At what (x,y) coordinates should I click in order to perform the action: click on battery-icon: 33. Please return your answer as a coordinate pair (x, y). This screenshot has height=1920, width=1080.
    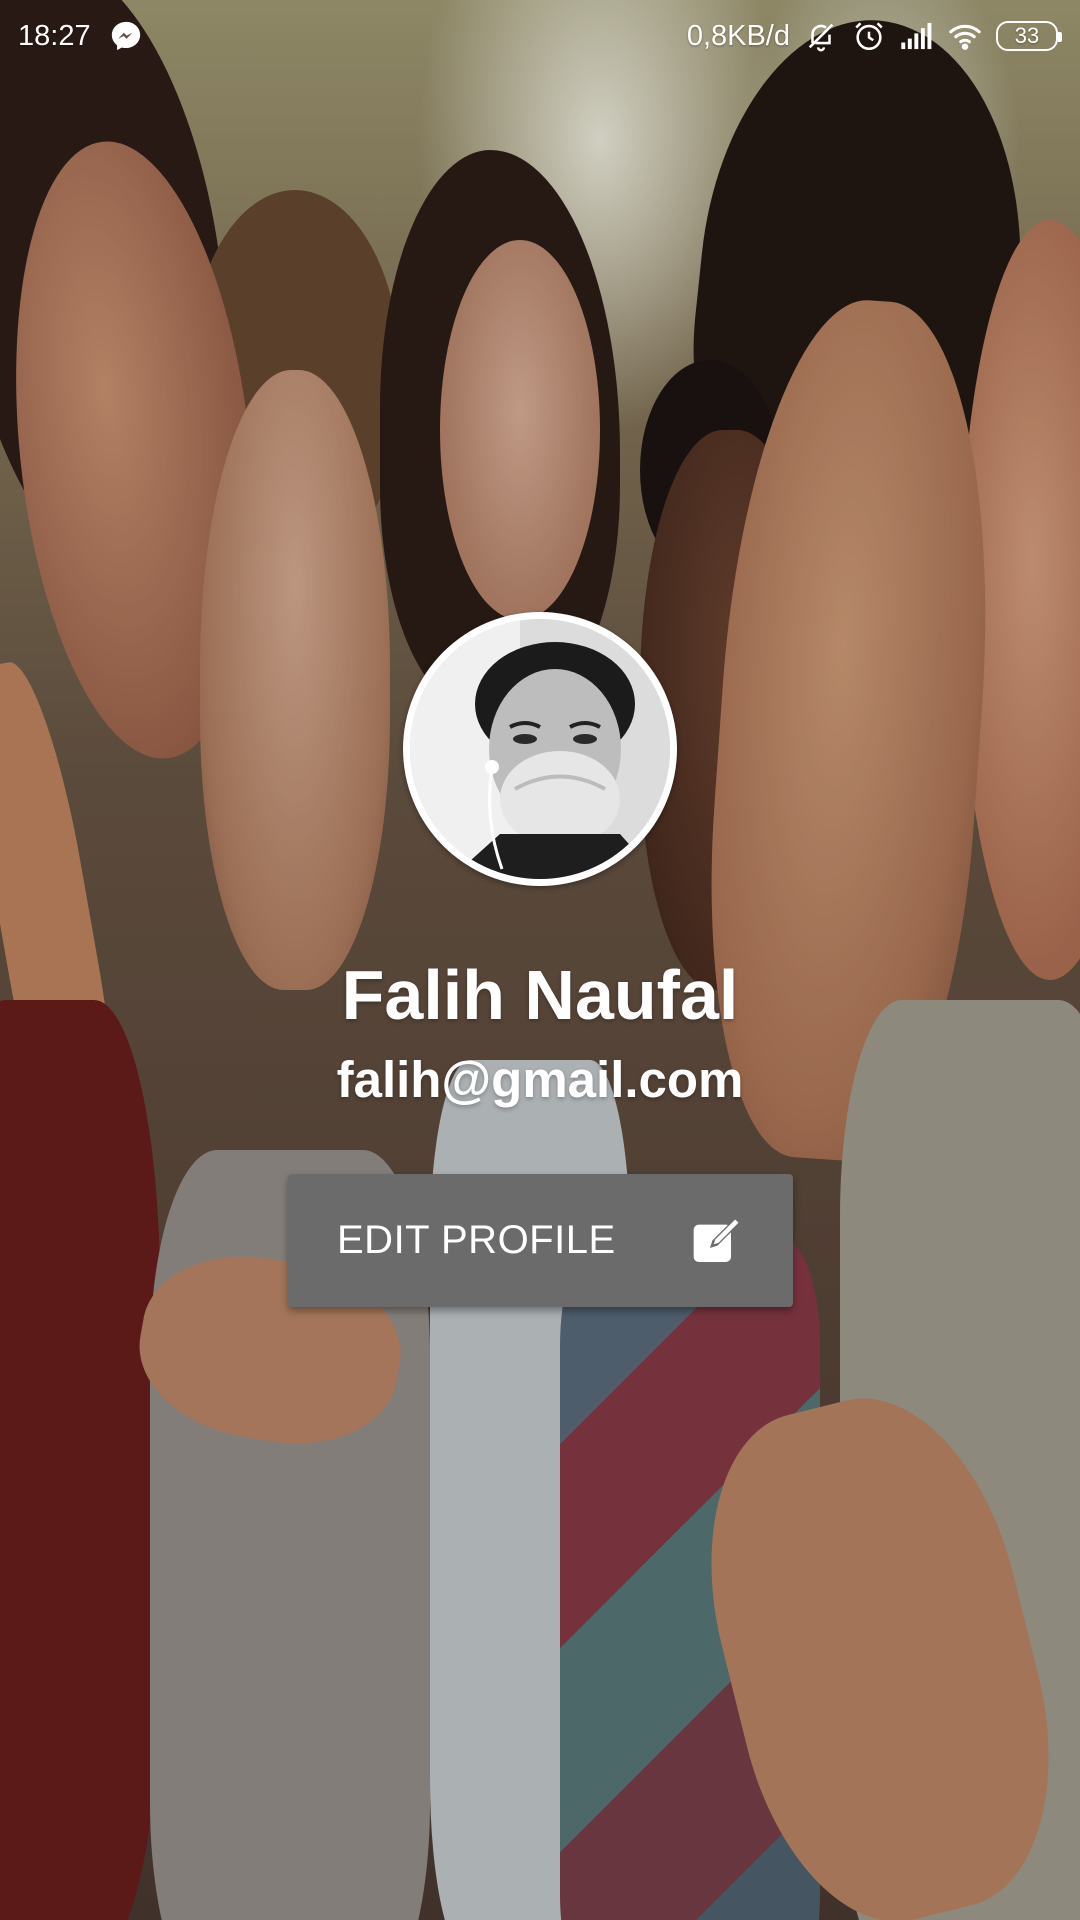
    Looking at the image, I should click on (1029, 36).